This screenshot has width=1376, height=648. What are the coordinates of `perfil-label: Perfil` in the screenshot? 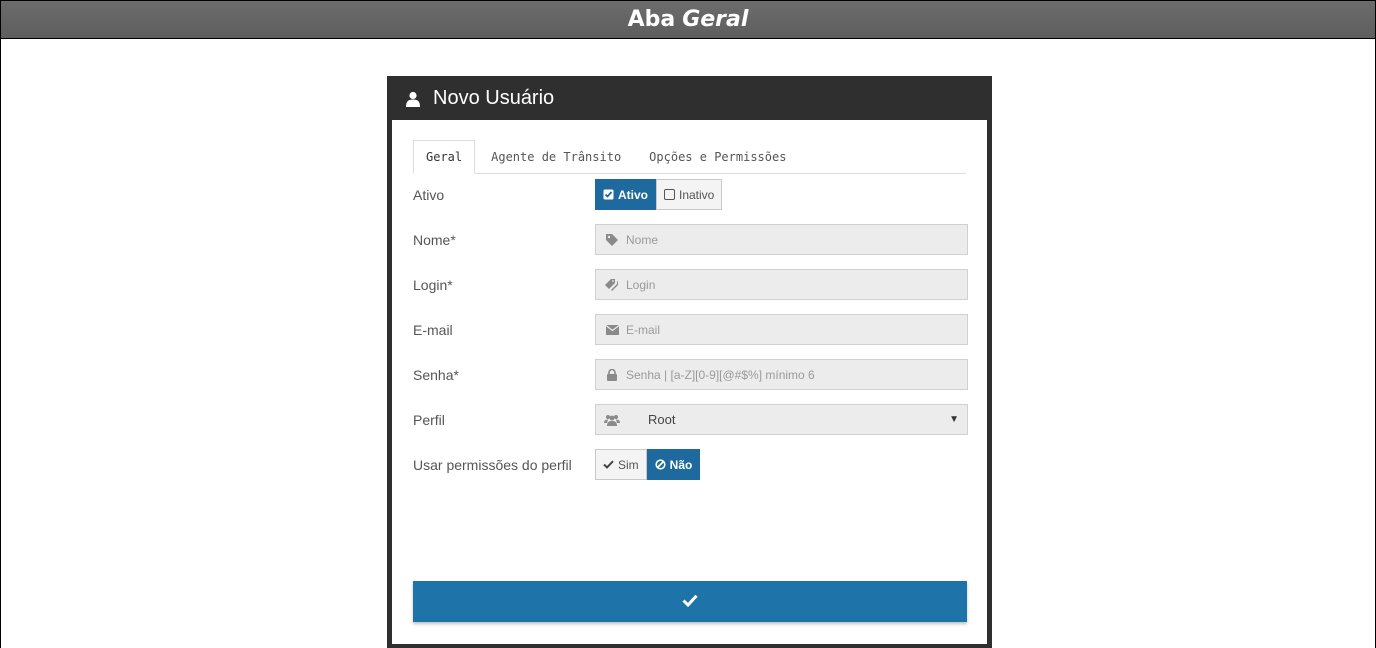 It's located at (429, 420).